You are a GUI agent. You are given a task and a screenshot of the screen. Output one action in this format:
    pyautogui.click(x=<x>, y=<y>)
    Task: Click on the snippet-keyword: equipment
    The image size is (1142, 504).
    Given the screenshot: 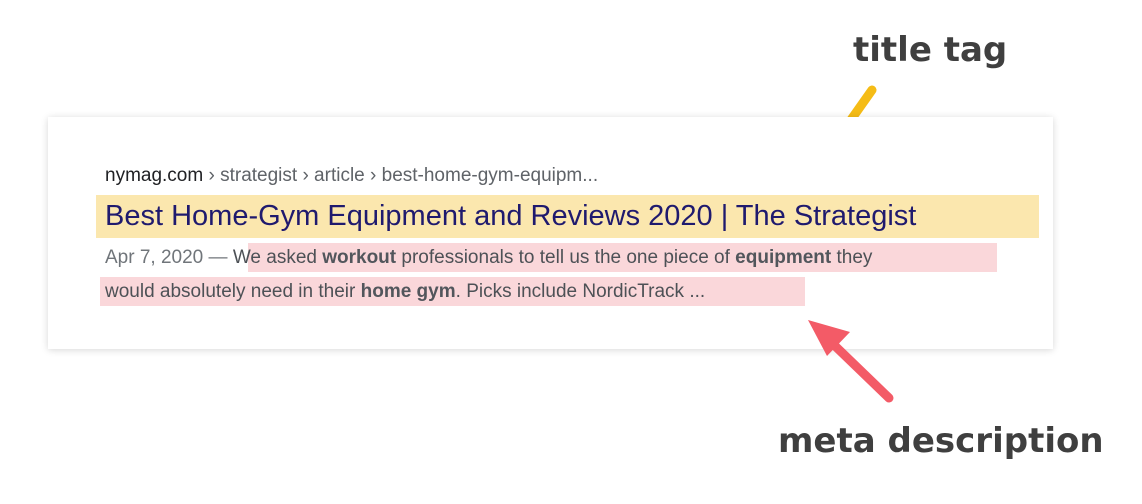 What is the action you would take?
    pyautogui.click(x=783, y=257)
    